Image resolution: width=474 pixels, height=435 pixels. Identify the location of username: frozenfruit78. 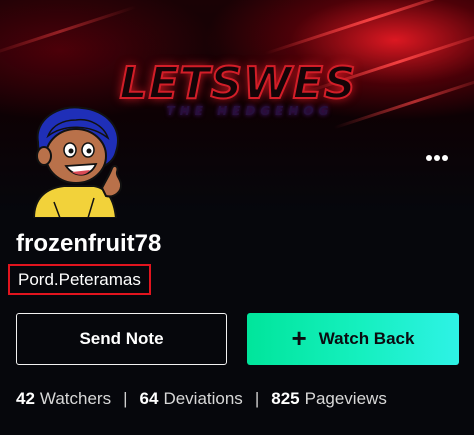
(89, 243).